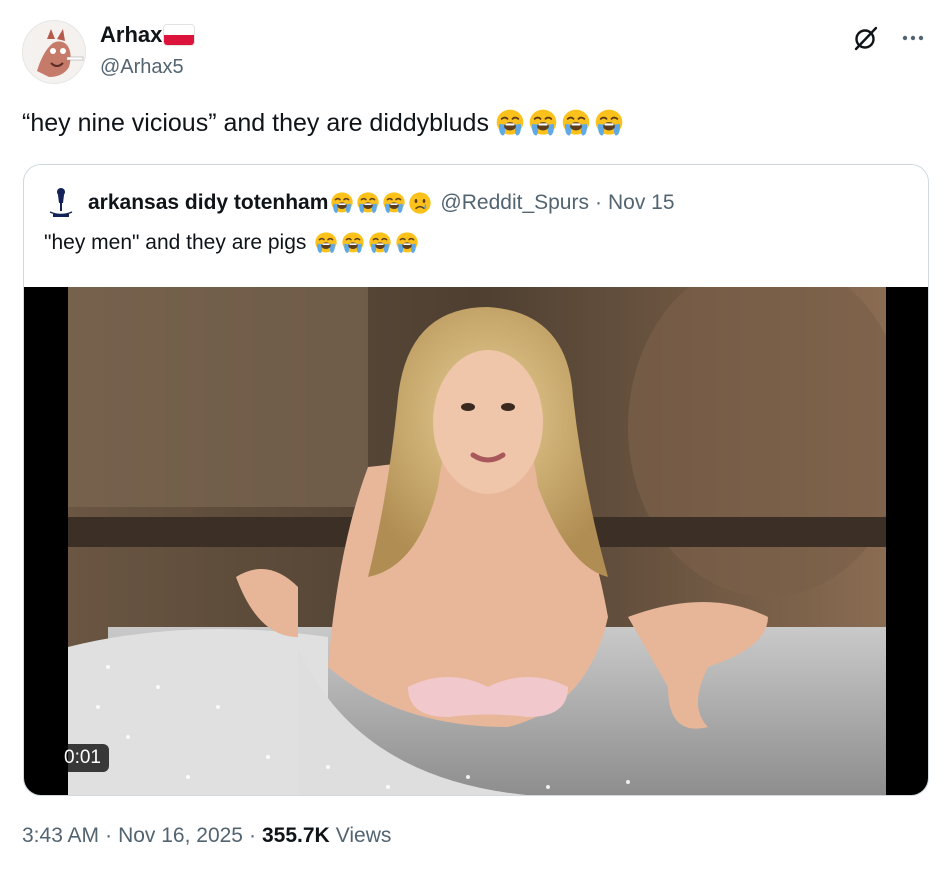 The image size is (950, 876). Describe the element at coordinates (381, 203) in the screenshot. I see `quoted-name-emojis` at that location.